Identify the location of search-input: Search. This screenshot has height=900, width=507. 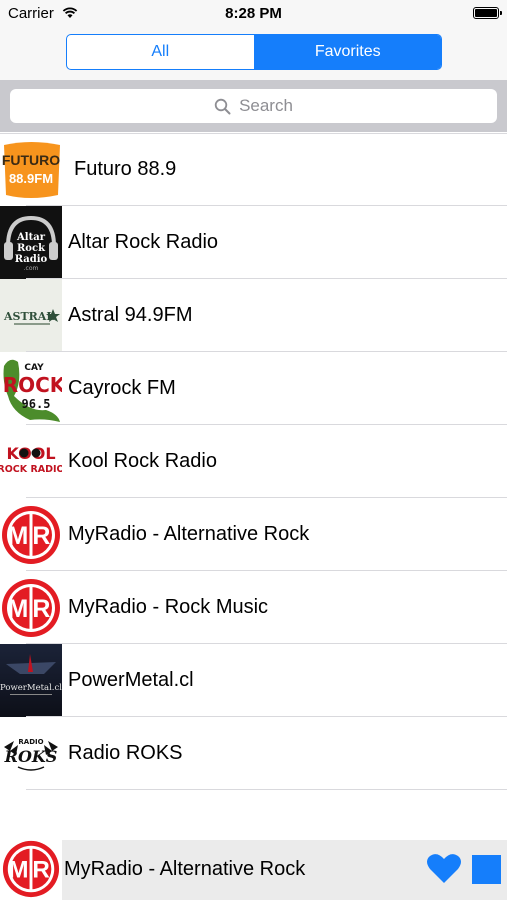
(253, 106).